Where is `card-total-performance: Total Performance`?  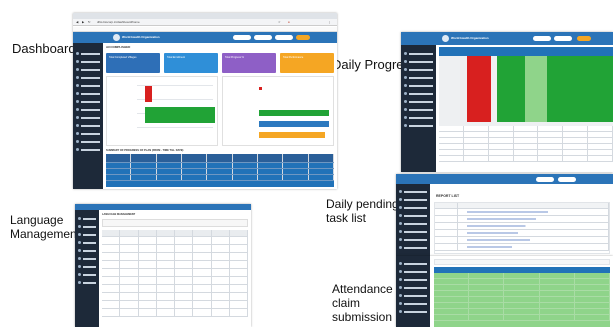 card-total-performance: Total Performance is located at coordinates (307, 63).